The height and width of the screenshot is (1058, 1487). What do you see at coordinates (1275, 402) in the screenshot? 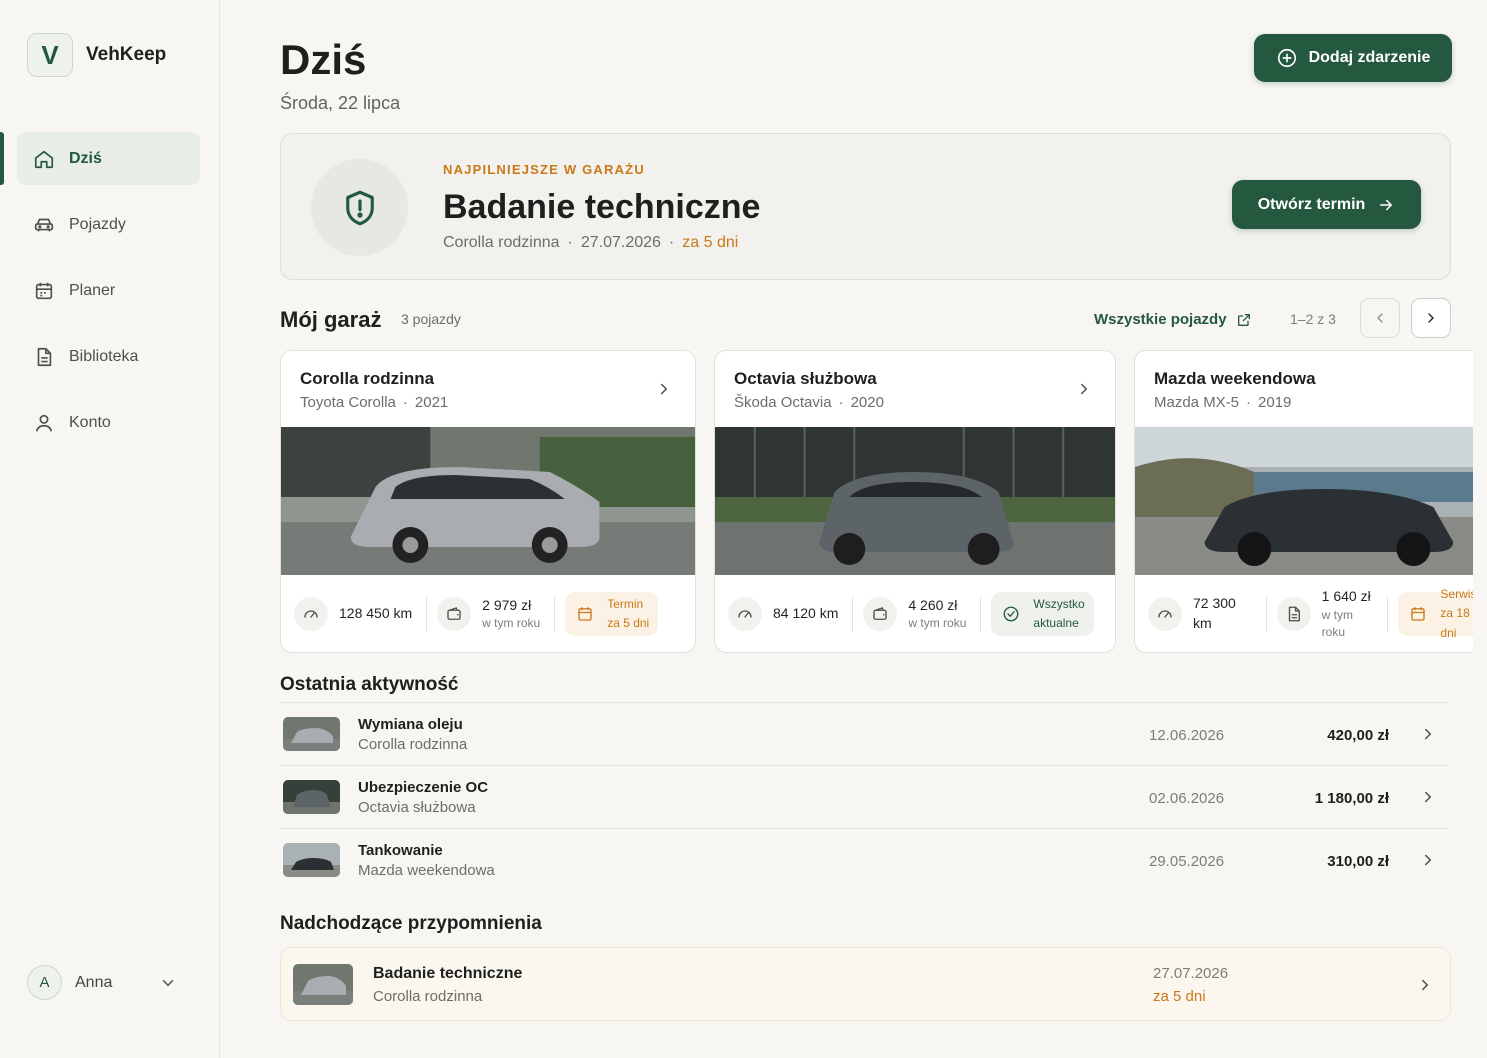
I see `vehicle-year: 2019` at bounding box center [1275, 402].